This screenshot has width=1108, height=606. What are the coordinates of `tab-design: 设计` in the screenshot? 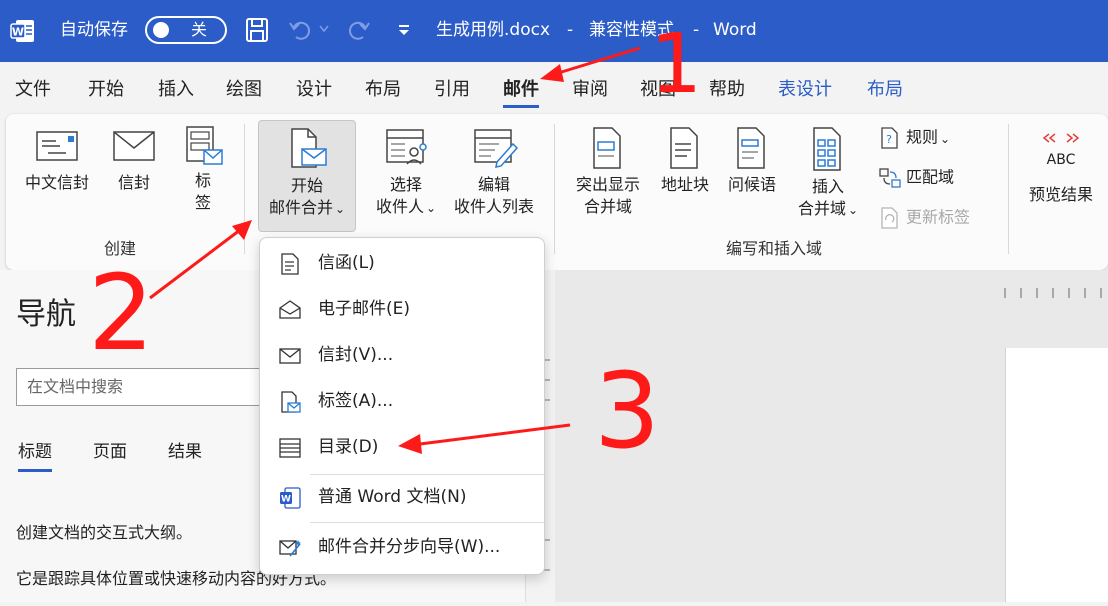 It's located at (314, 90).